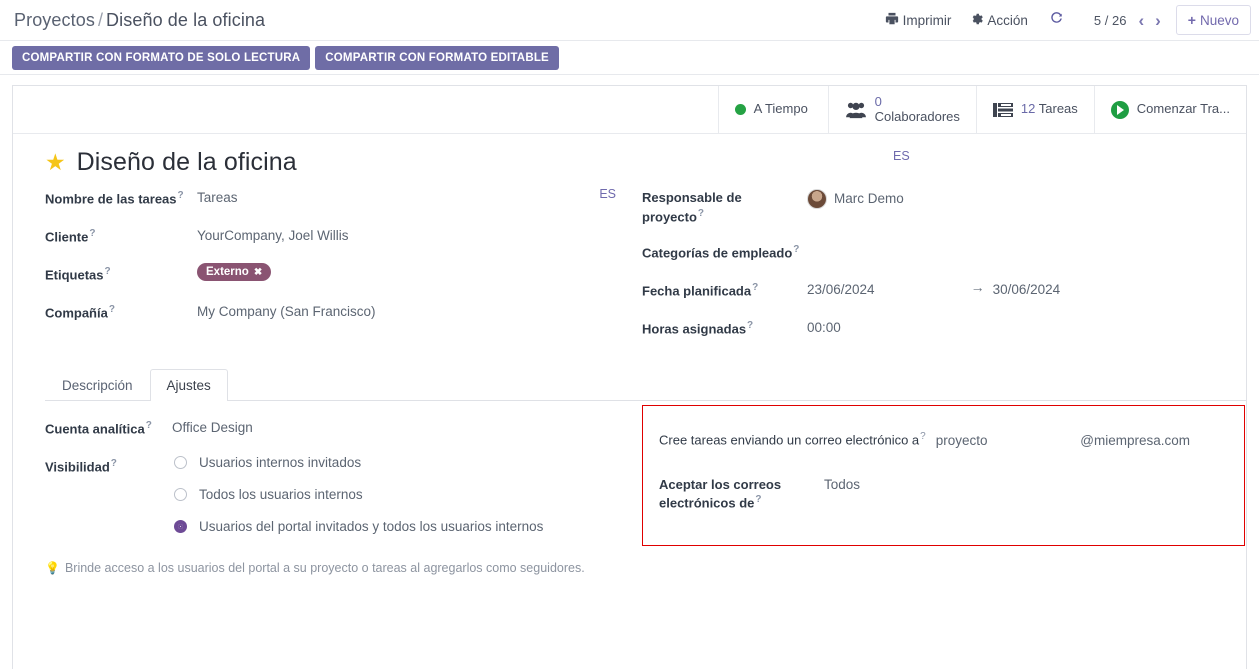  I want to click on stat-button-tasks: 12 Tareas, so click(1034, 109).